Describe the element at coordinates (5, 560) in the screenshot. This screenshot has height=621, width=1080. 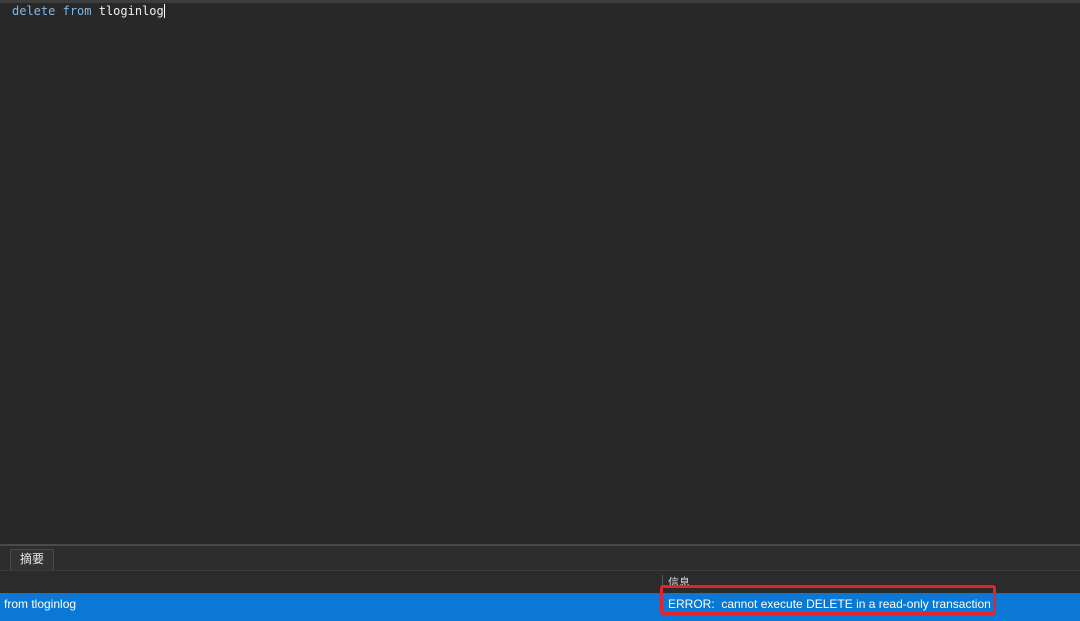
I see `tab-strip-spacer` at that location.